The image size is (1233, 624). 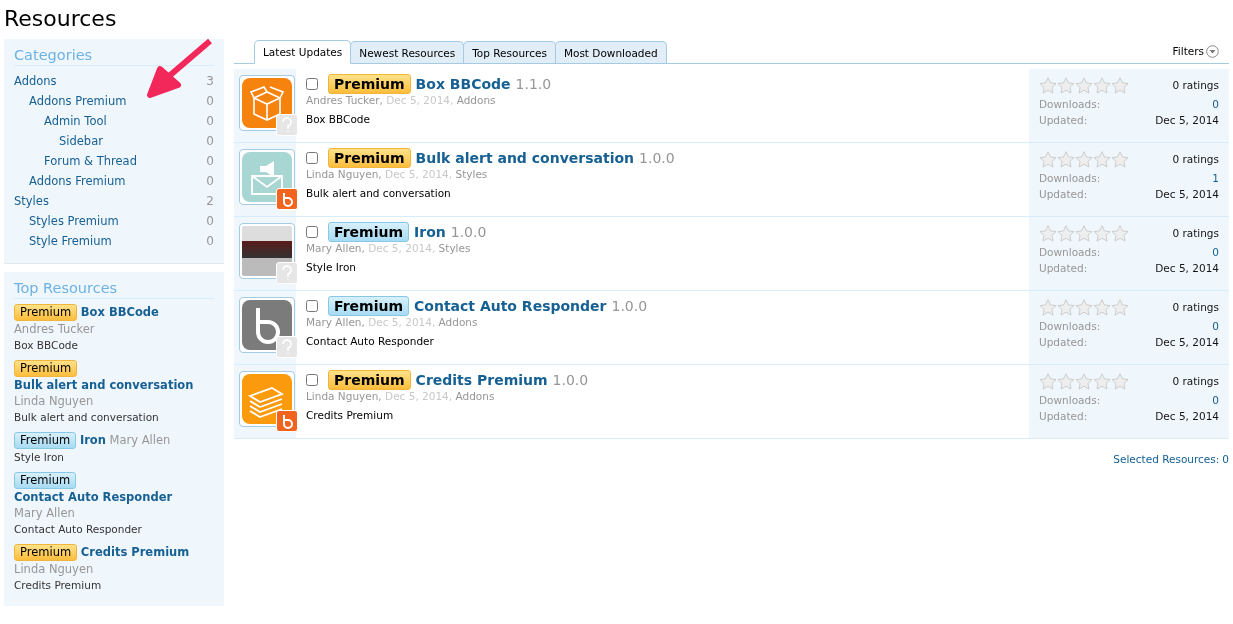 What do you see at coordinates (210, 201) in the screenshot?
I see `category-count: 2` at bounding box center [210, 201].